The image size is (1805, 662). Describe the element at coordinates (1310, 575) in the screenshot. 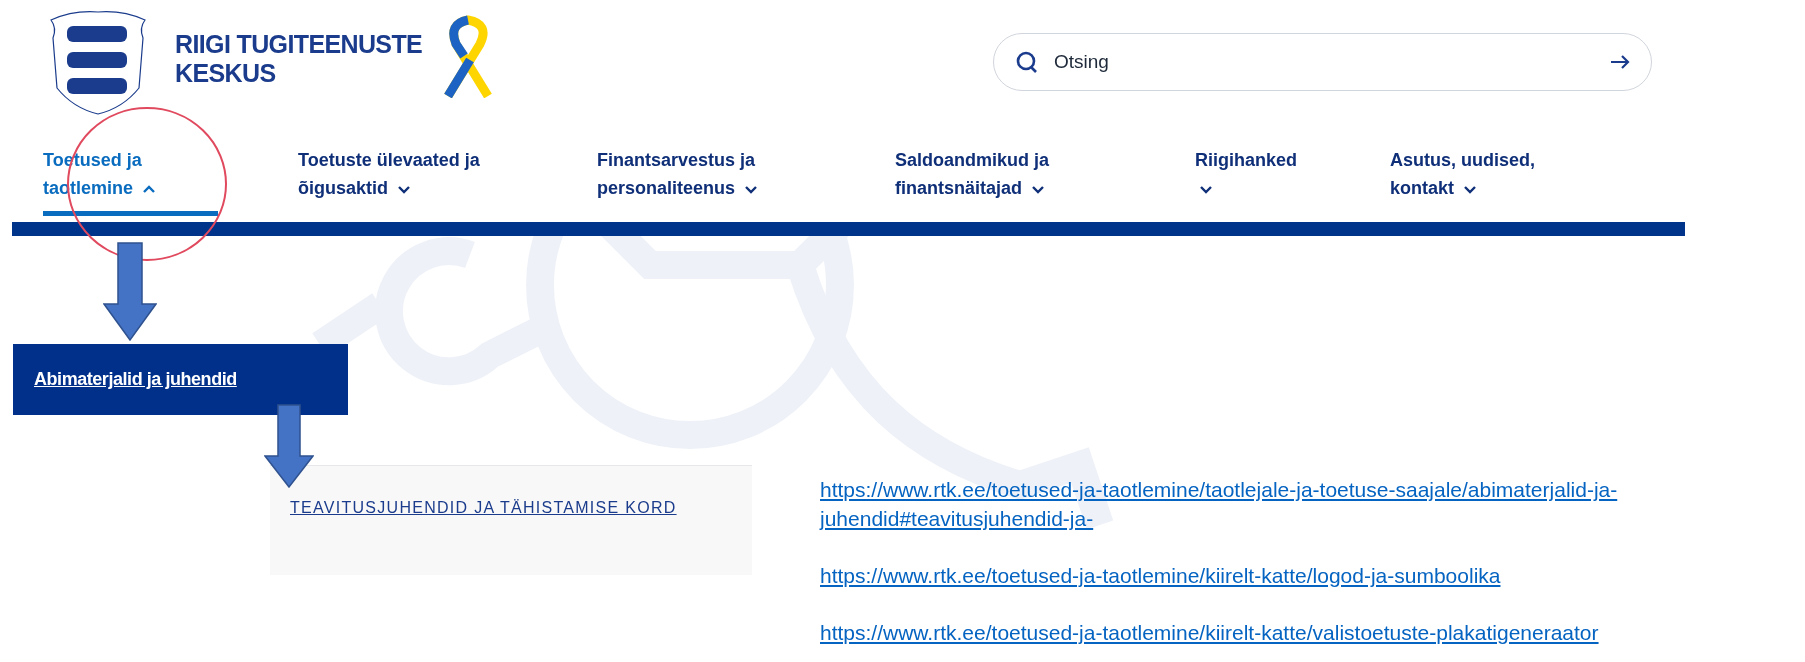

I see `url-link: https://www.rtk.ee/toetused-ja-taotlemine/kiirelt-katte/logod-ja-sumboolika` at that location.